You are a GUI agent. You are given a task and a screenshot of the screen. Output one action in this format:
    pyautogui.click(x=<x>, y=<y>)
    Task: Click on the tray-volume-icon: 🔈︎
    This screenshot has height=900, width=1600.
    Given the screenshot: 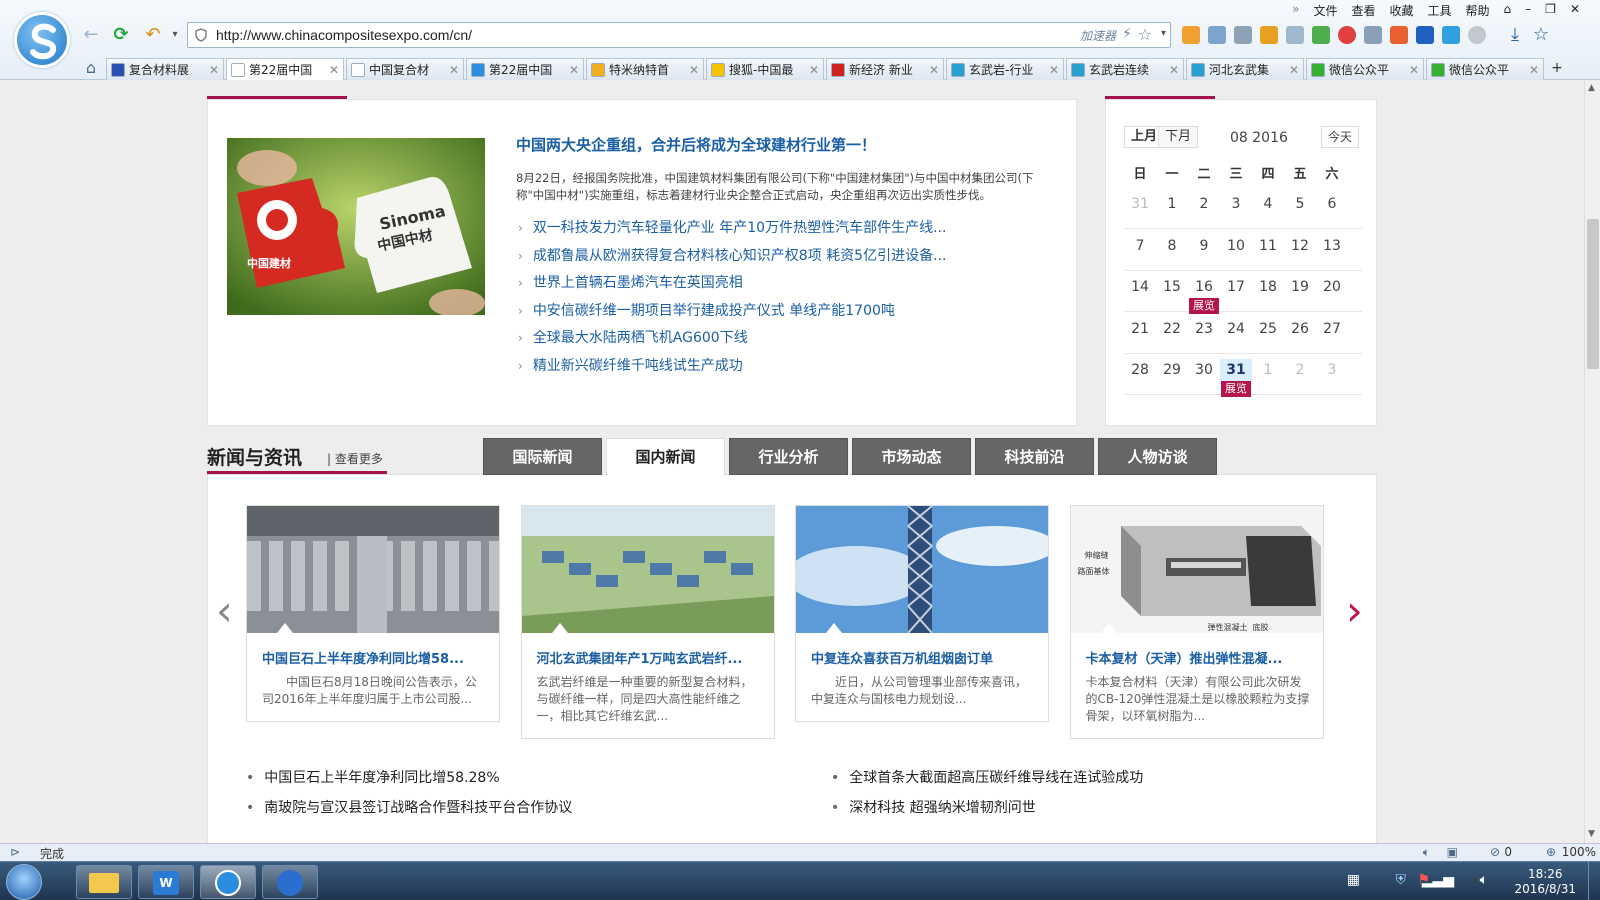 What is the action you would take?
    pyautogui.click(x=1484, y=880)
    